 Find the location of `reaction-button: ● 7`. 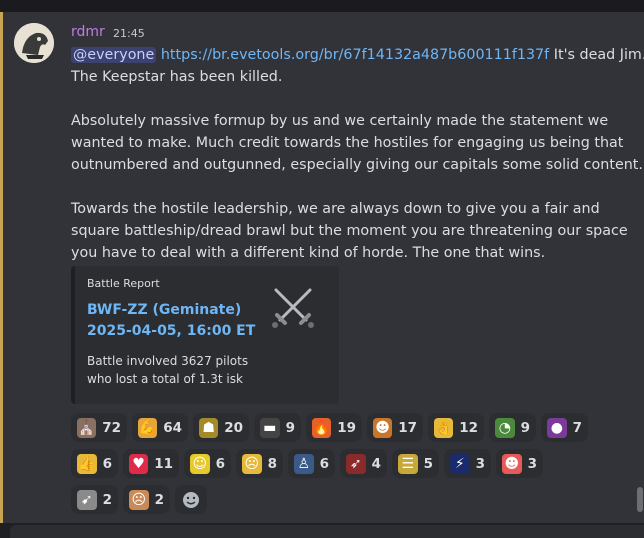

reaction-button: ● 7 is located at coordinates (564, 427).